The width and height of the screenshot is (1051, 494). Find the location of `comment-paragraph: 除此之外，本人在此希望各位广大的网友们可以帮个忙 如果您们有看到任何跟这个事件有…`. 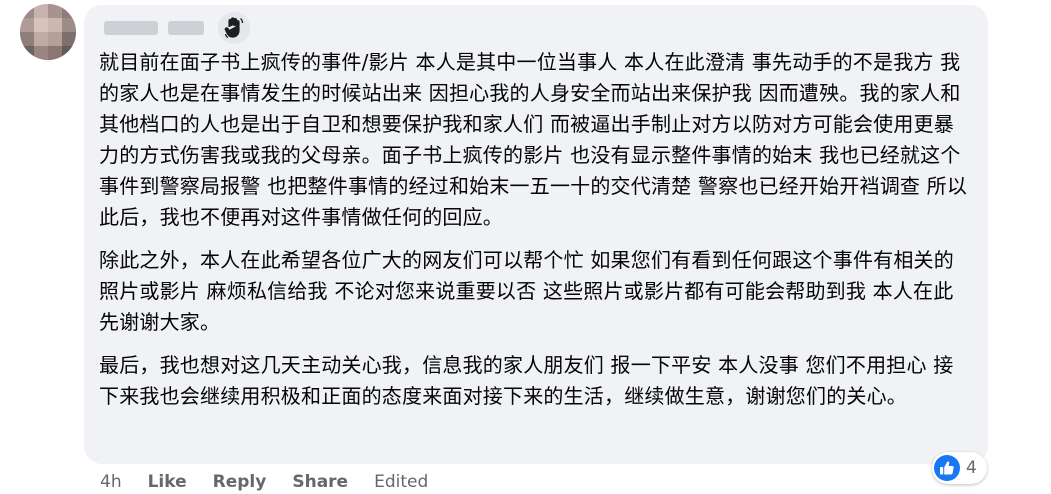

comment-paragraph: 除此之外，本人在此希望各位广大的网友们可以帮个忙 如果您们有看到任何跟这个事件有… is located at coordinates (526, 291).